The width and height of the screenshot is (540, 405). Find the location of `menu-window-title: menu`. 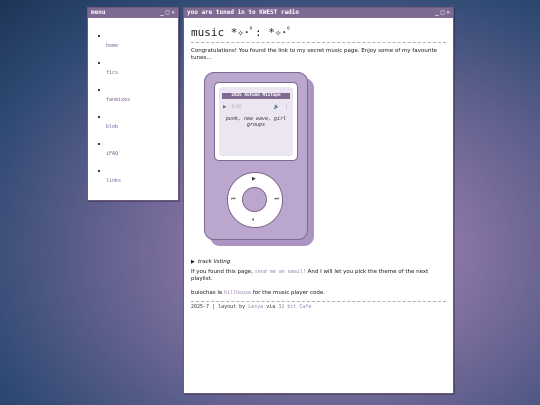

menu-window-title: menu is located at coordinates (98, 12).